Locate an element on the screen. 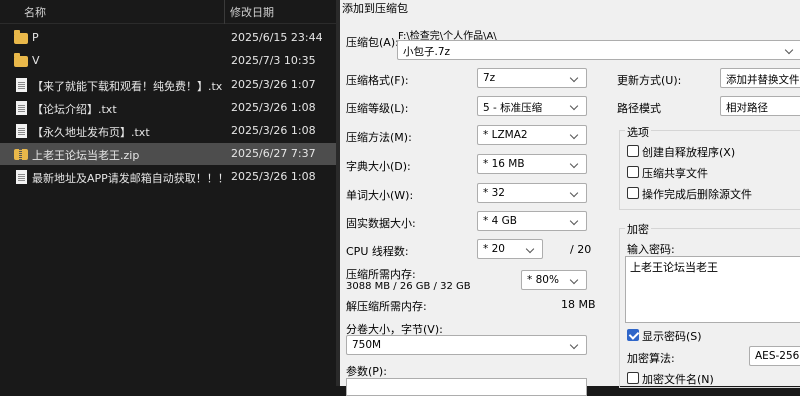 The height and width of the screenshot is (396, 800). delete-source-label: 操作完成后删除源文件 is located at coordinates (697, 194).